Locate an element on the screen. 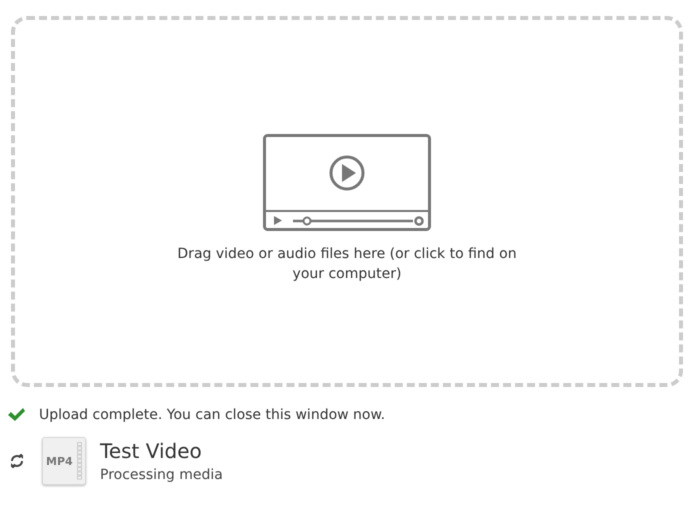 This screenshot has width=693, height=524. file-status: Processing media is located at coordinates (161, 475).